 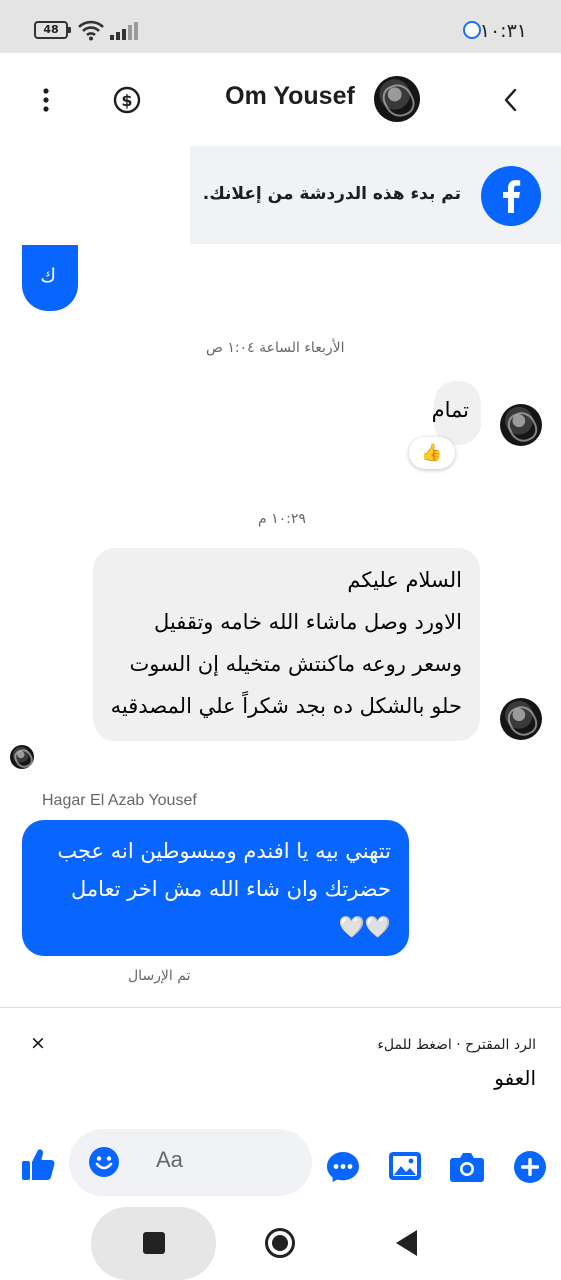 What do you see at coordinates (282, 519) in the screenshot?
I see `timestamp: ١٠:٢٩ م` at bounding box center [282, 519].